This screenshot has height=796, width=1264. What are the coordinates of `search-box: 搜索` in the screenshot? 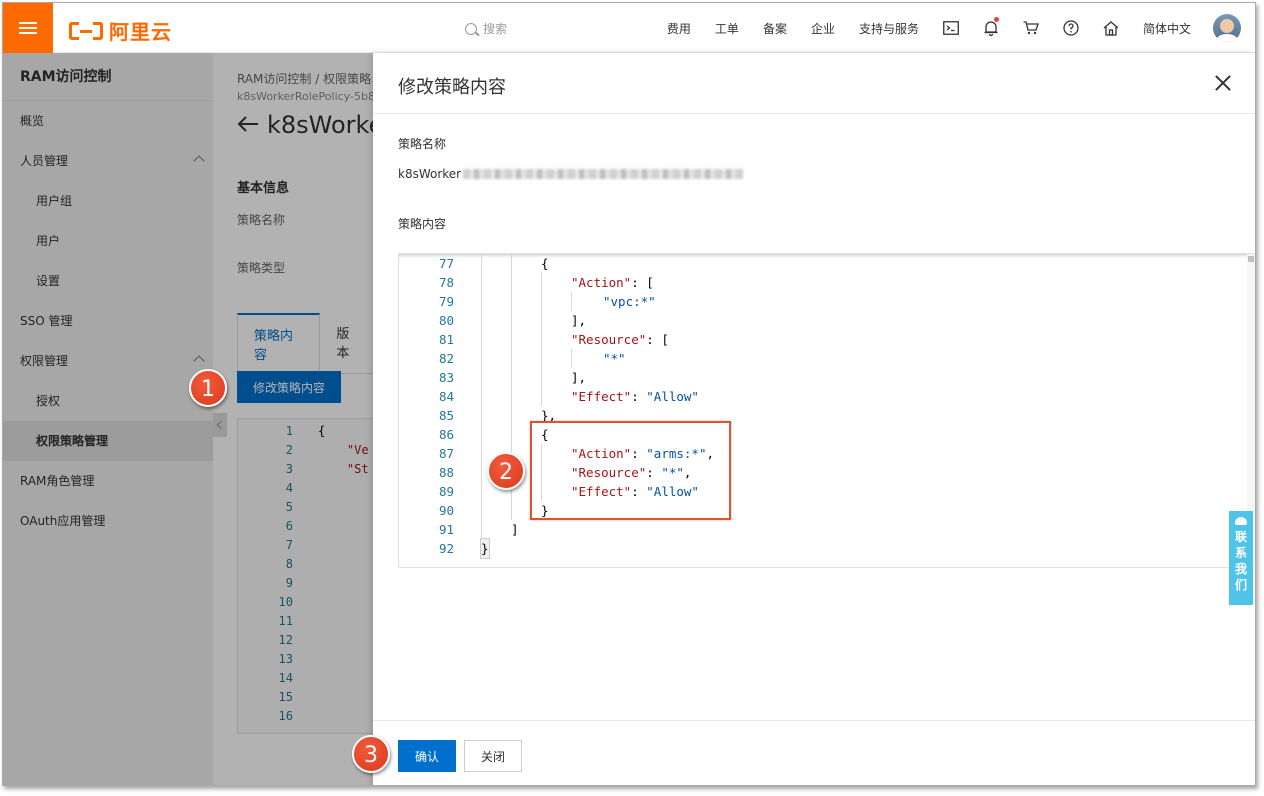 It's located at (486, 28).